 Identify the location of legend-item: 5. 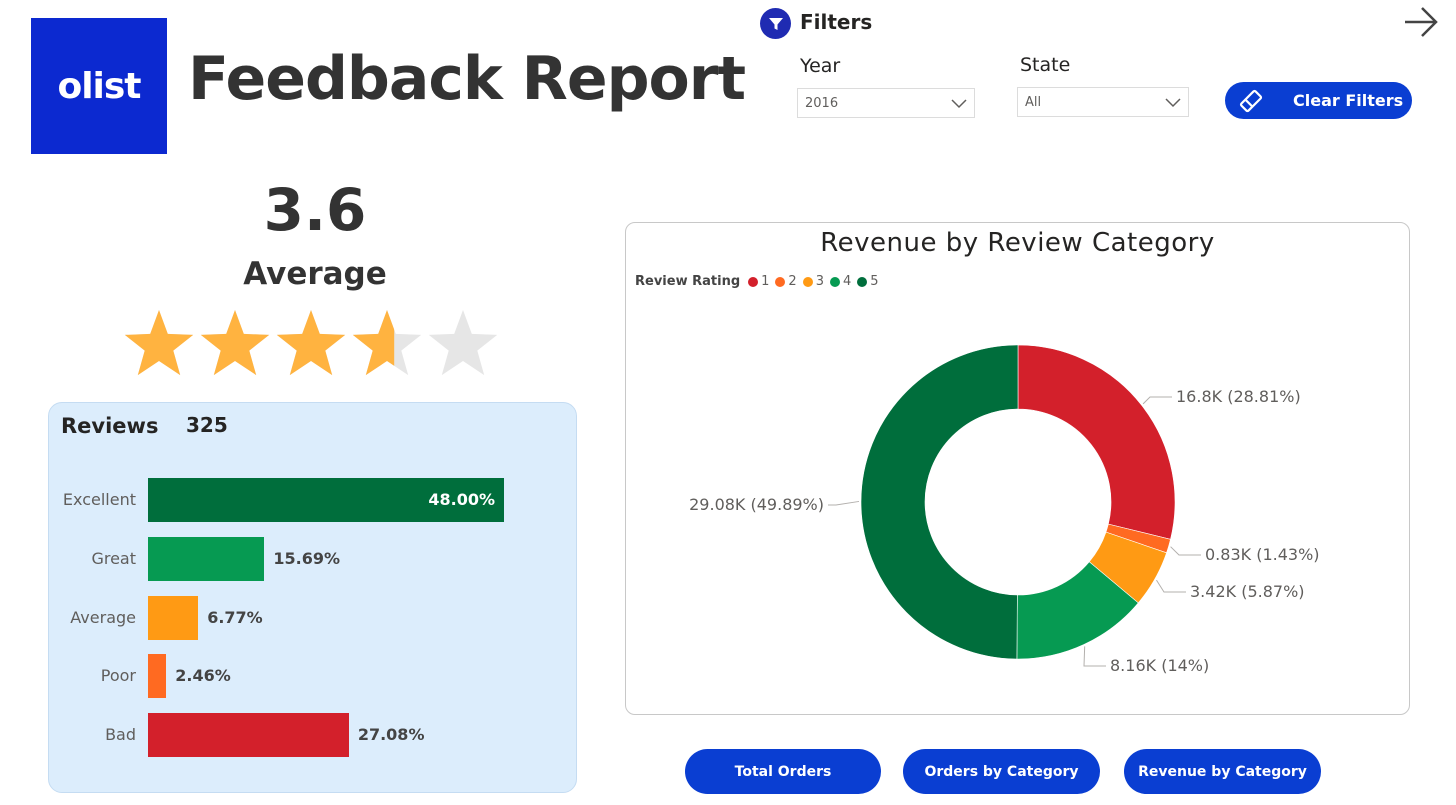
(868, 281).